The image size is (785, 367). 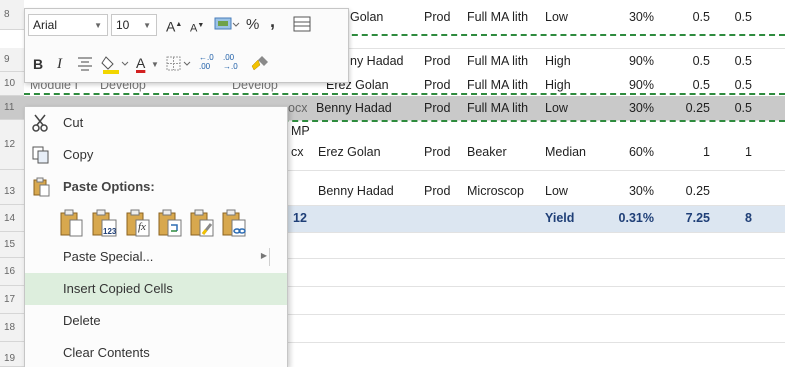 What do you see at coordinates (12, 245) in the screenshot?
I see `row-header: 15` at bounding box center [12, 245].